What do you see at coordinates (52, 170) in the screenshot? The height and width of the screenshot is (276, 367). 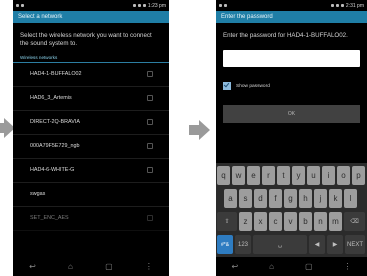 I see `network-name: HAD4-6-WHITE-G` at bounding box center [52, 170].